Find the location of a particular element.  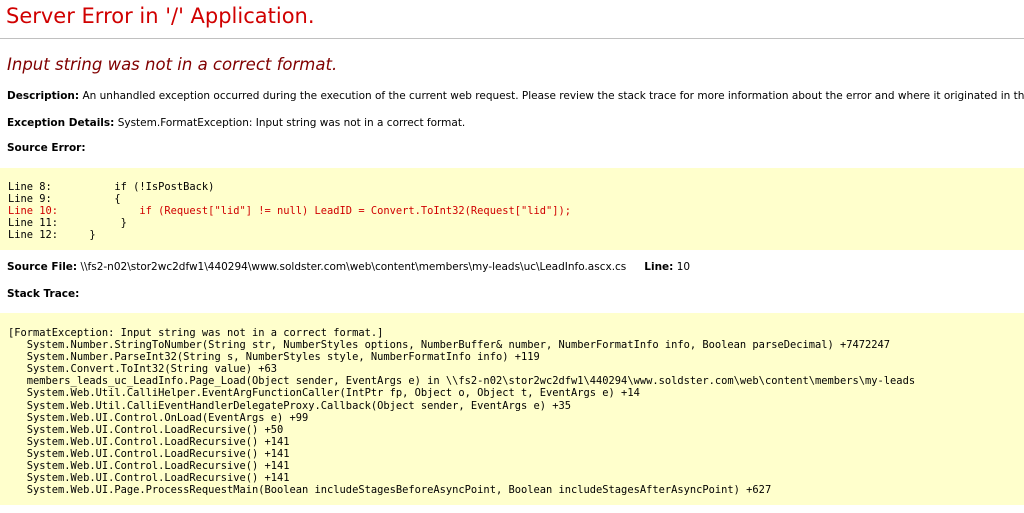

stack-trace-heading: Stack Trace: is located at coordinates (43, 294).